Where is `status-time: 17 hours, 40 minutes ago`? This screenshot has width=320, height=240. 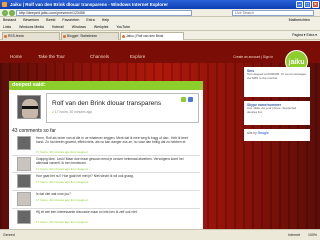 status-time: 17 hours, 40 minutes ago is located at coordinates (73, 112).